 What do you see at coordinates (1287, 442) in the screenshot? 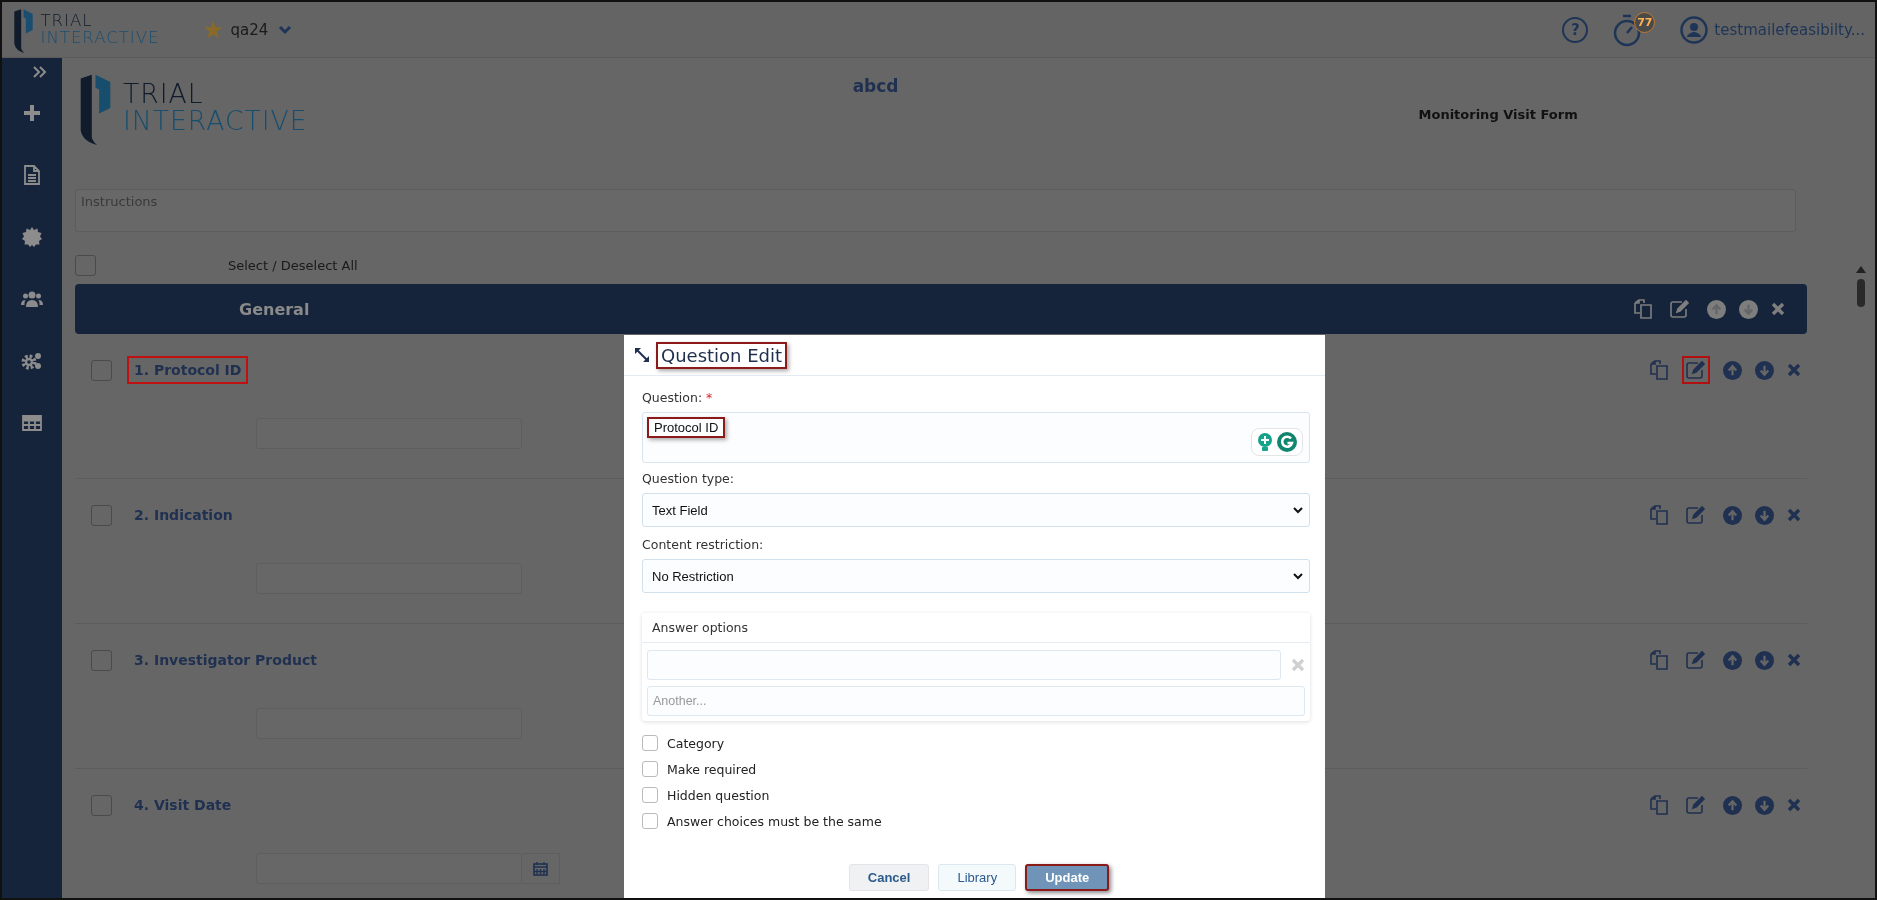
I see `circle-logo-icon` at bounding box center [1287, 442].